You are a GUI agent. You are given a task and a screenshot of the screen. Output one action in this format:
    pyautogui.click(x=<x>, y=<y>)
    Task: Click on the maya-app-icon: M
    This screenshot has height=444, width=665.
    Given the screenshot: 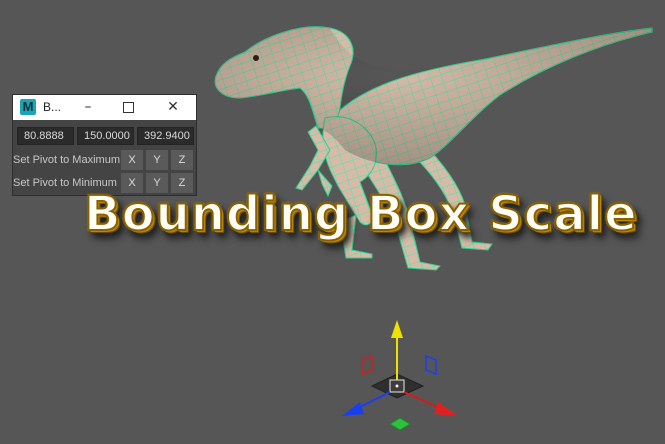 What is the action you would take?
    pyautogui.click(x=28, y=107)
    